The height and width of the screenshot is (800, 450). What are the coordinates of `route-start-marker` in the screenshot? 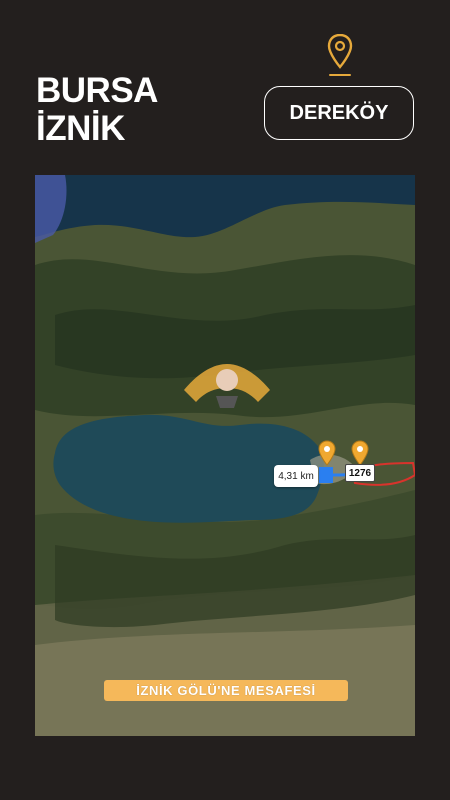 It's located at (326, 475).